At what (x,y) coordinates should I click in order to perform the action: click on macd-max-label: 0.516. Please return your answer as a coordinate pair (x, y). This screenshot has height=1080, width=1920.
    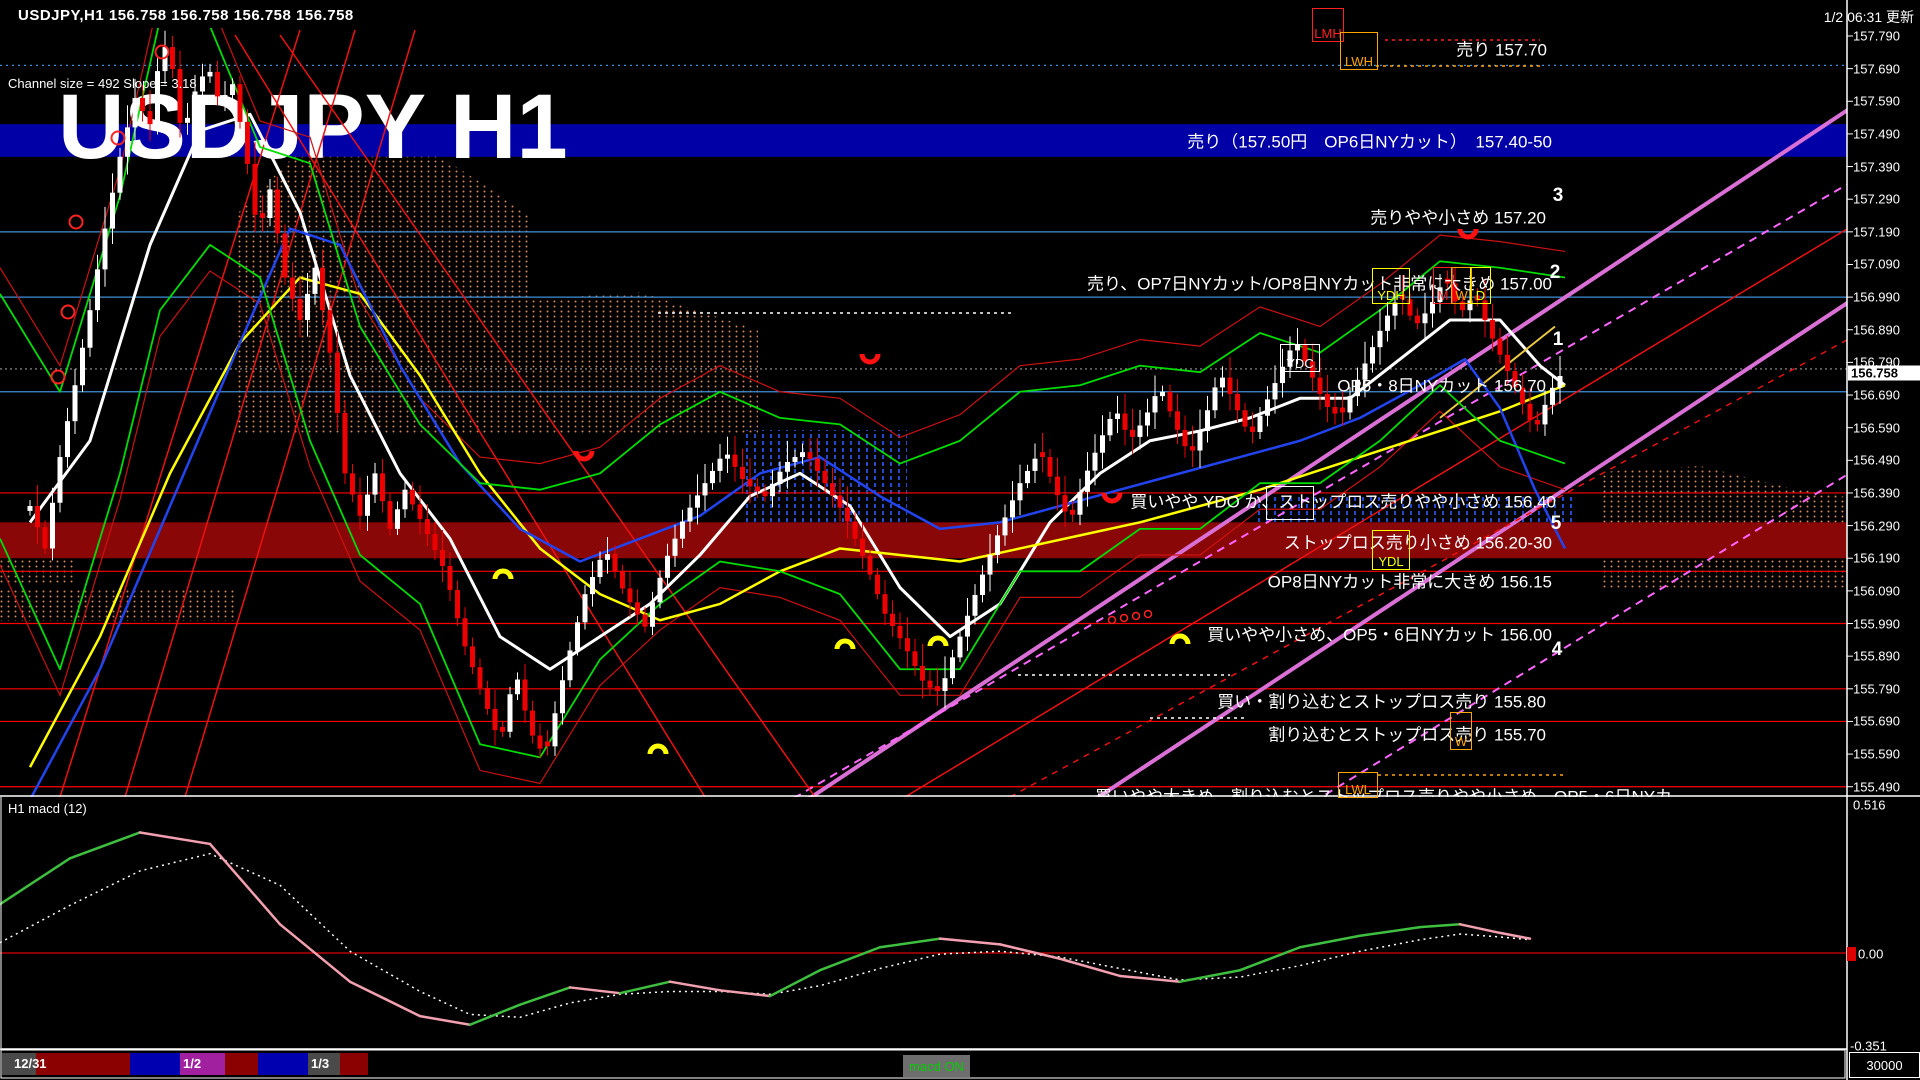
    Looking at the image, I should click on (1869, 805).